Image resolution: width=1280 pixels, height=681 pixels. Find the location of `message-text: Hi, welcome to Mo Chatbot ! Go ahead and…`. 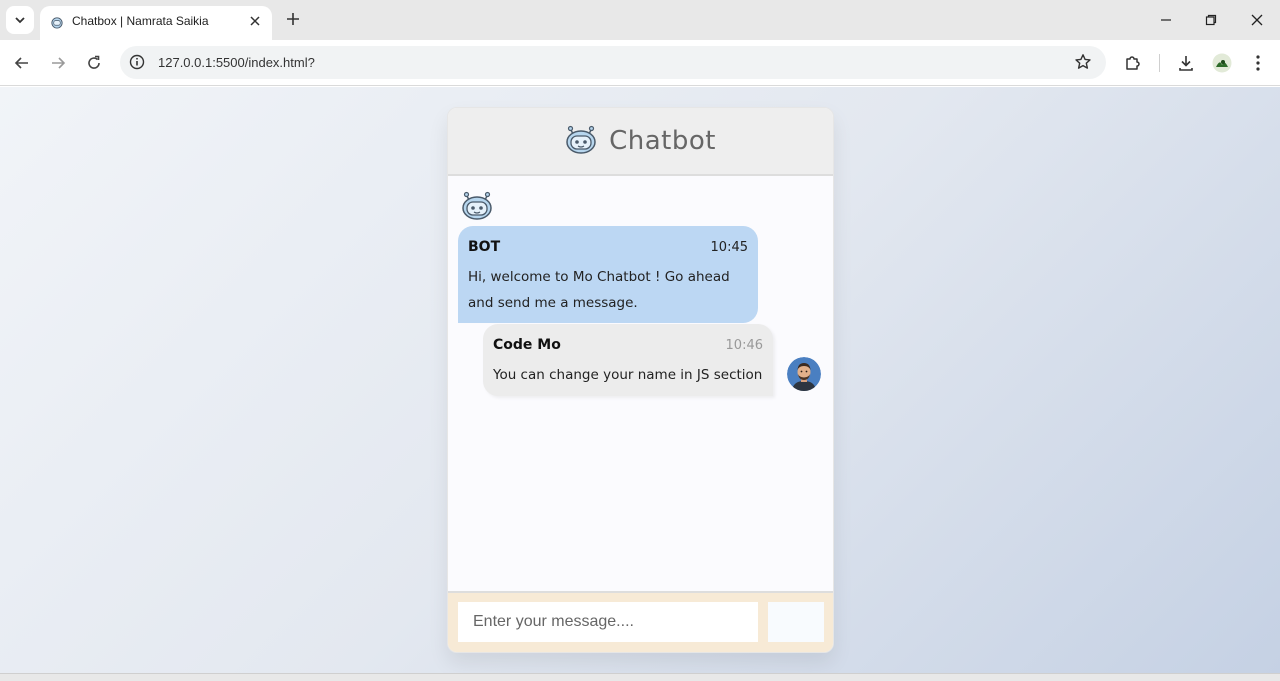

message-text: Hi, welcome to Mo Chatbot ! Go ahead and… is located at coordinates (599, 290).